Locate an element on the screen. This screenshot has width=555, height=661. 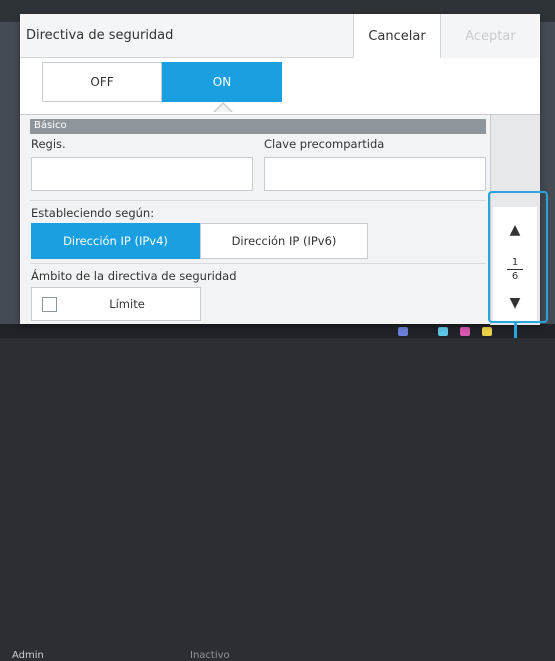
dialog-header: Directiva de seguridad Cancelar Aceptar is located at coordinates (280, 36).